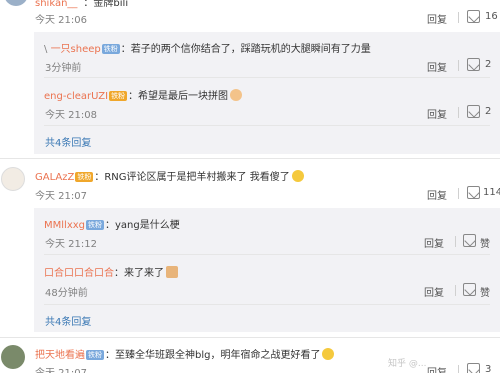  I want to click on smile-emoji-icon, so click(328, 354).